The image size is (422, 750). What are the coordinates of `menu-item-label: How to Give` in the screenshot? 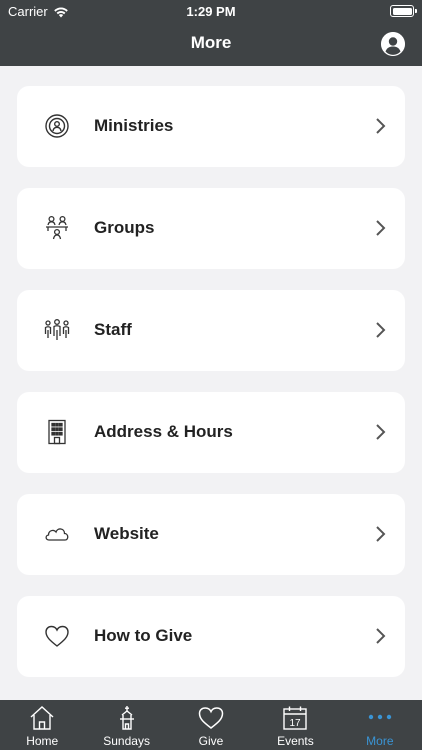 It's located at (143, 635).